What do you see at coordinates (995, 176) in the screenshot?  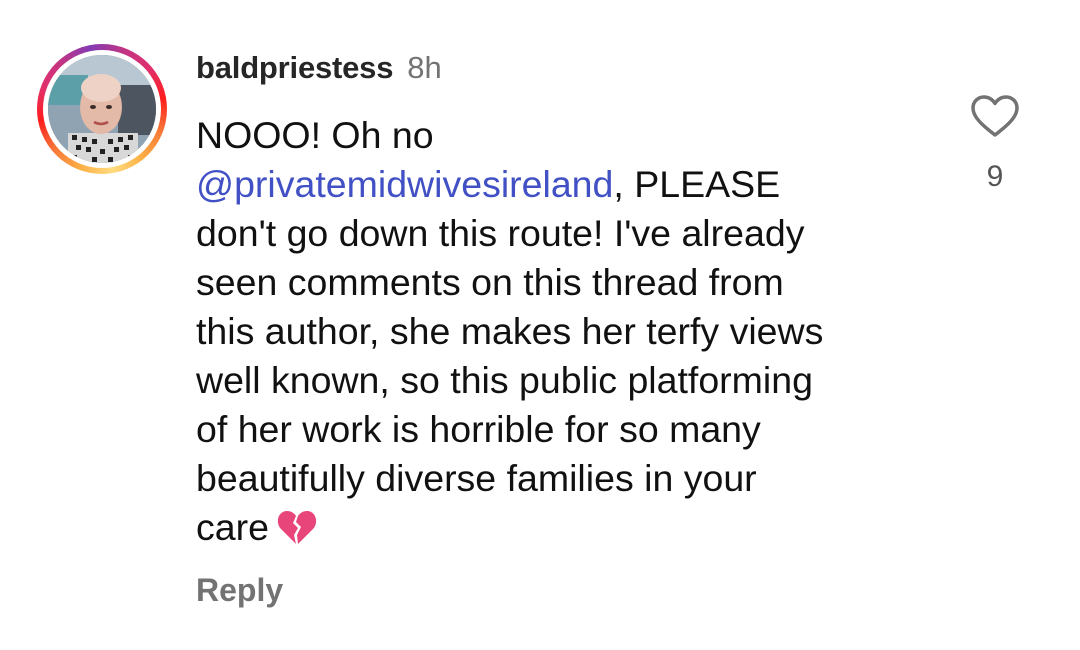 I see `like-count: 9` at bounding box center [995, 176].